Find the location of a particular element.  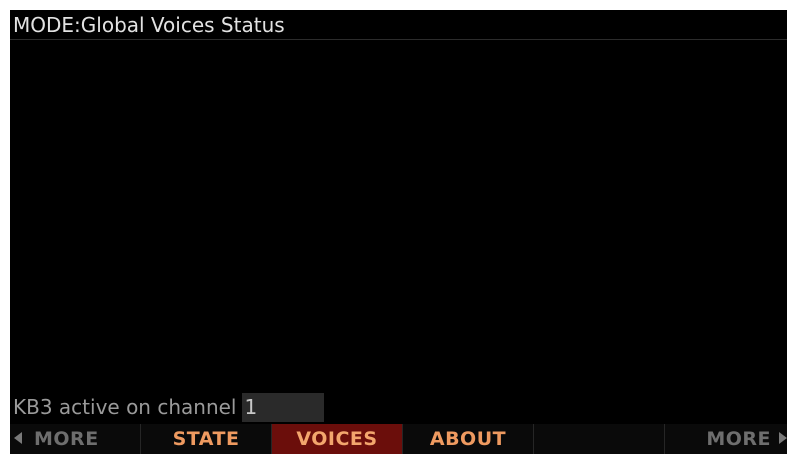

state-label: STATE is located at coordinates (206, 439).